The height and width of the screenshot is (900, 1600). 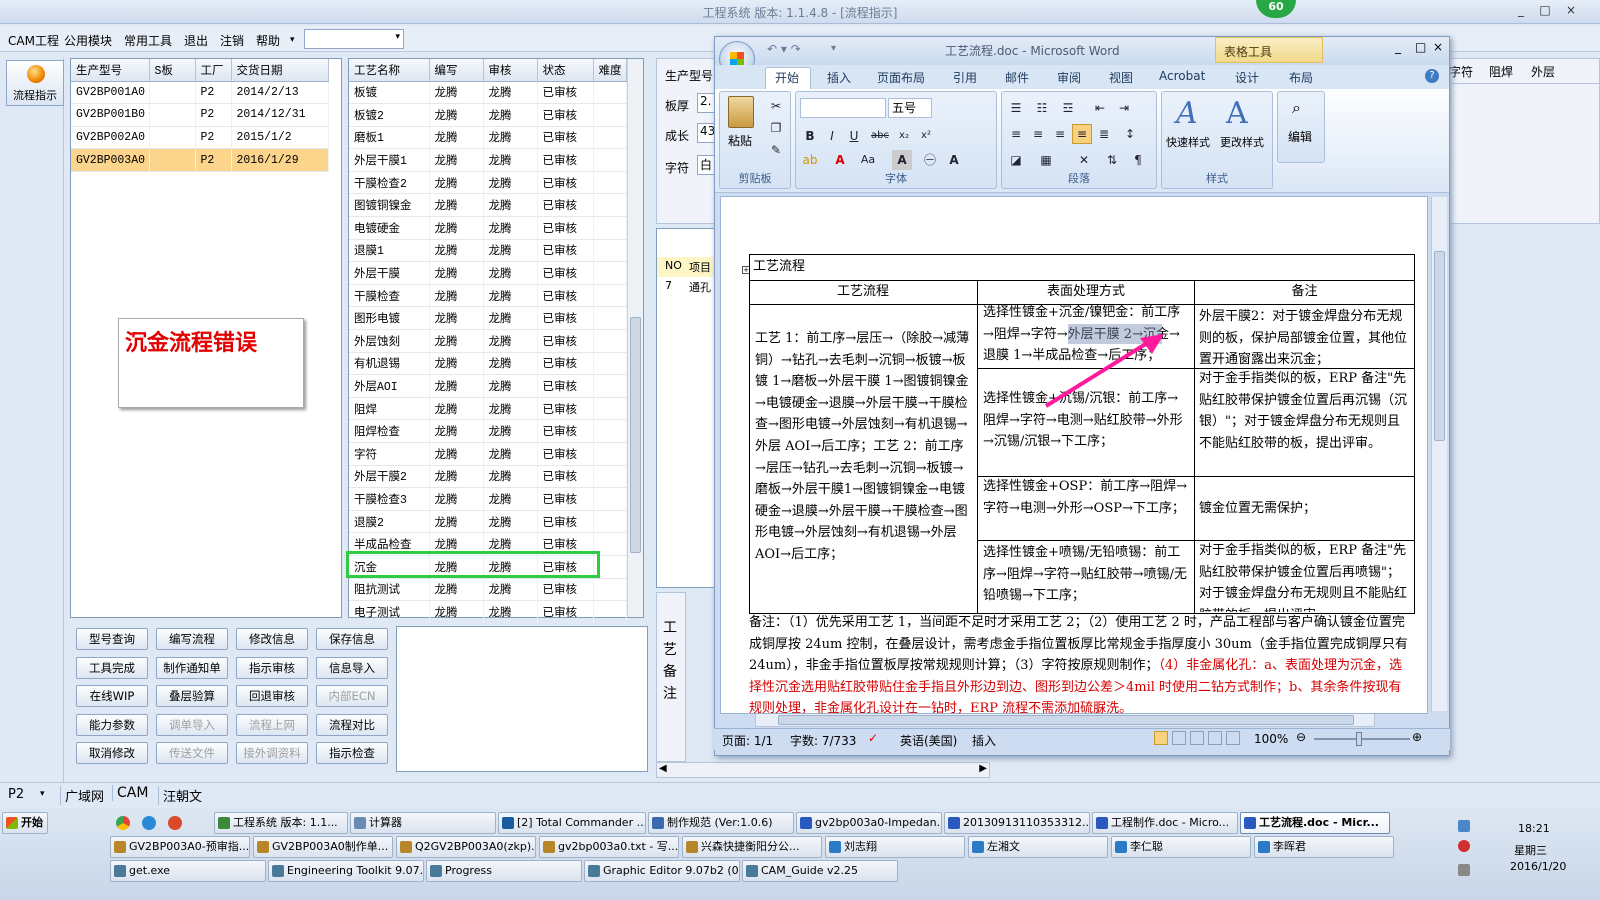 What do you see at coordinates (354, 39) in the screenshot?
I see `toolbar-combo: ▾` at bounding box center [354, 39].